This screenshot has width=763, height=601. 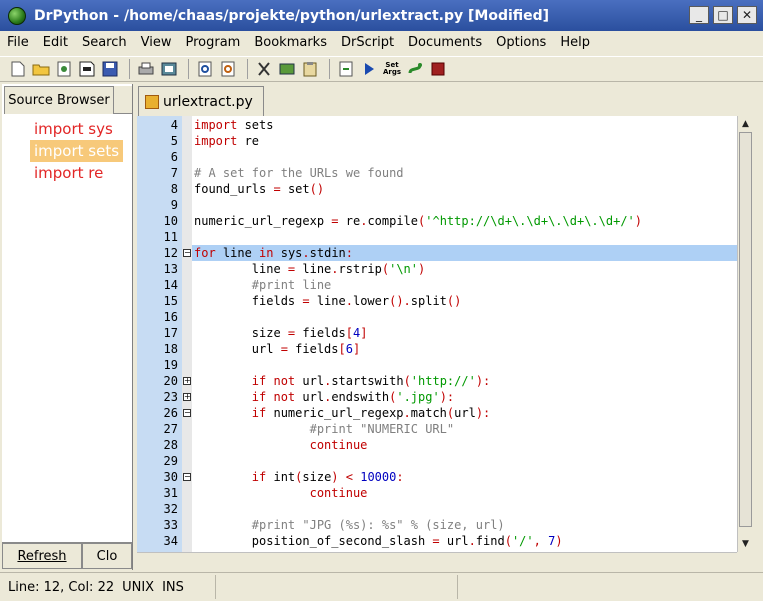 I want to click on line-number: 26, so click(x=170, y=413).